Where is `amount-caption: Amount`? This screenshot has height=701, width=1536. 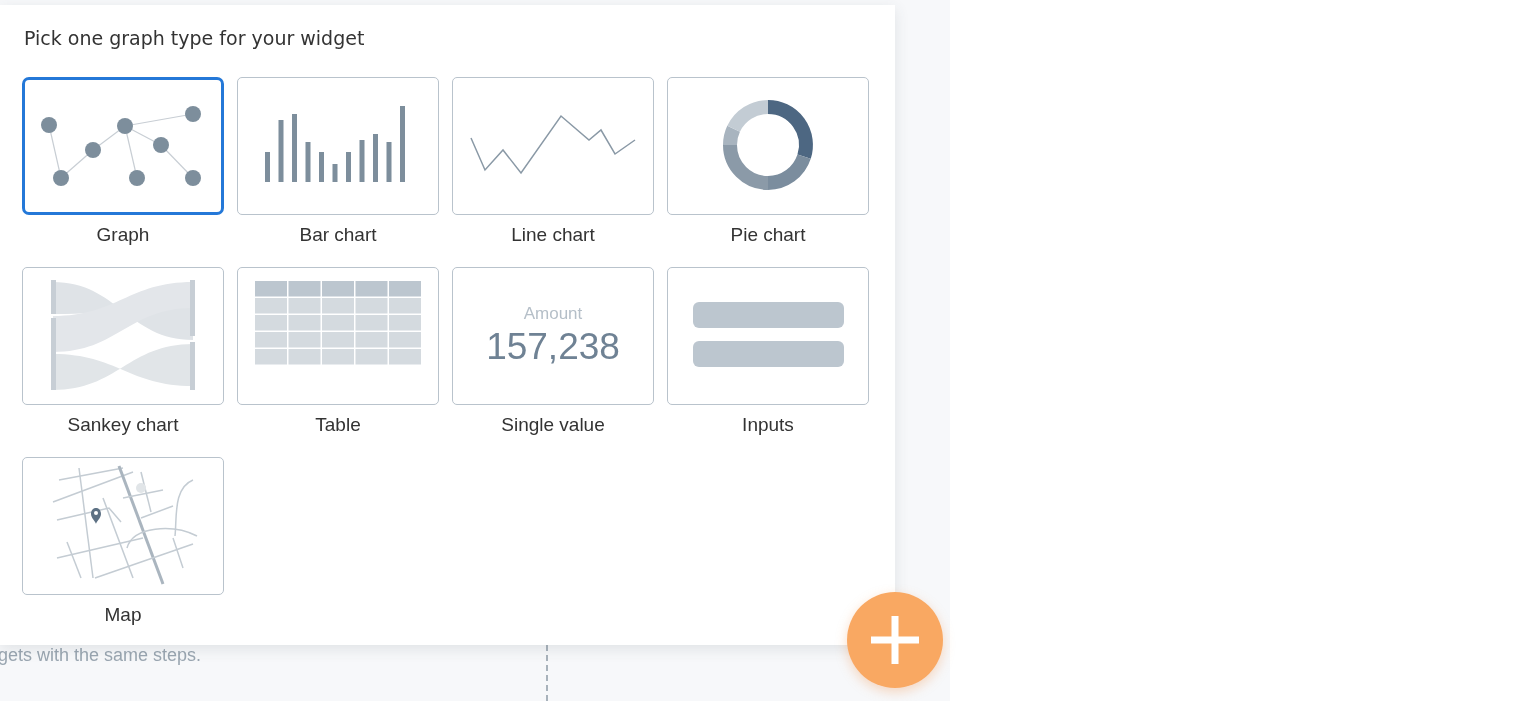 amount-caption: Amount is located at coordinates (553, 314).